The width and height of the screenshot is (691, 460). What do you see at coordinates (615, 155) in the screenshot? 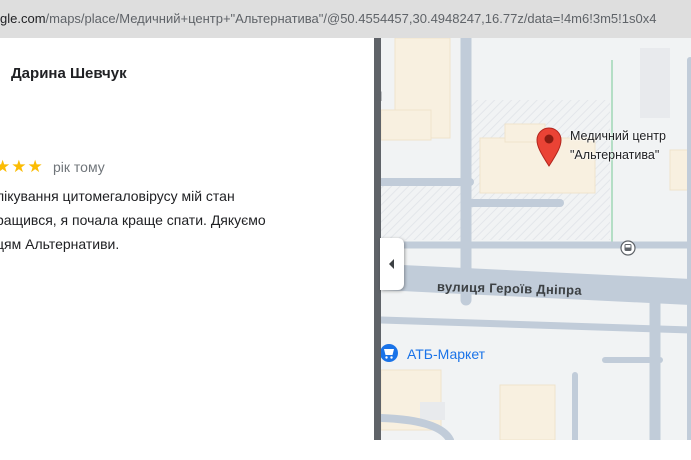
I see `place-label-line: "Альтернатива"` at bounding box center [615, 155].